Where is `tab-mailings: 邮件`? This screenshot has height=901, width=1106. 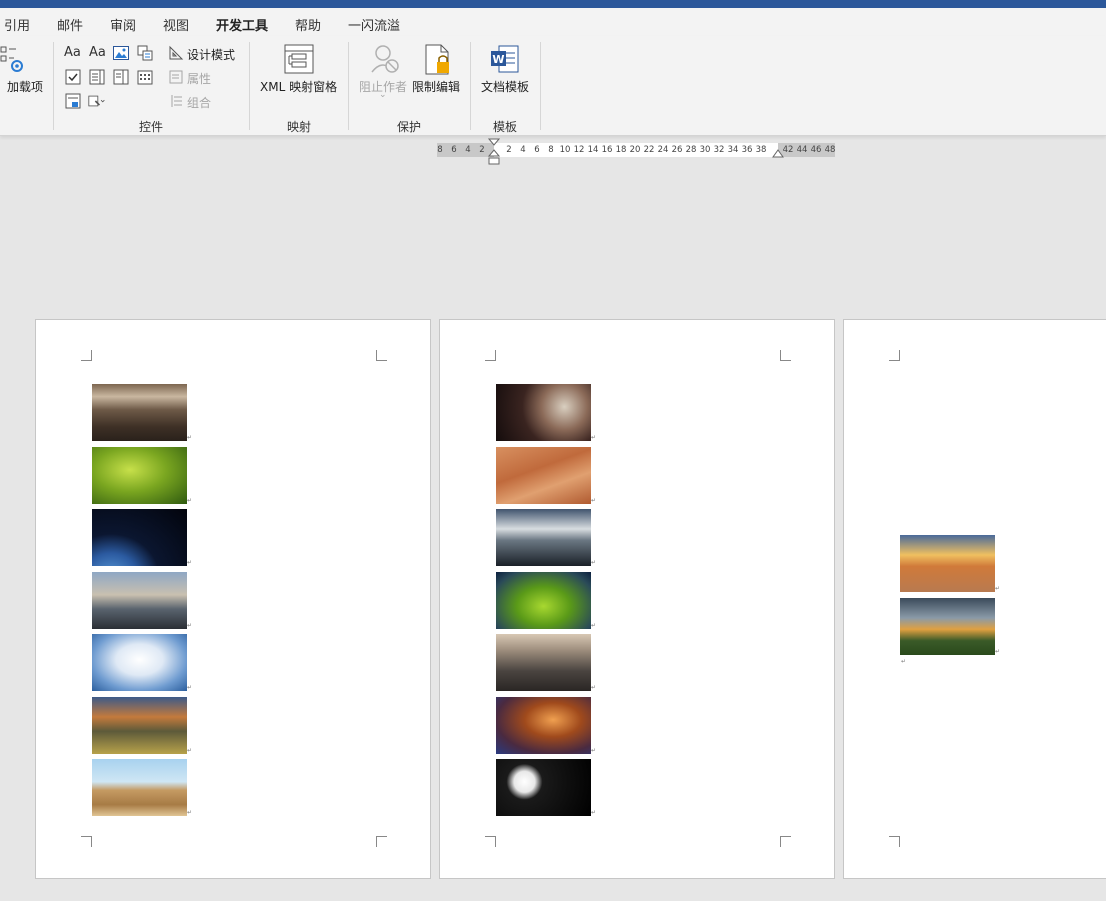
tab-mailings: 邮件 is located at coordinates (70, 24).